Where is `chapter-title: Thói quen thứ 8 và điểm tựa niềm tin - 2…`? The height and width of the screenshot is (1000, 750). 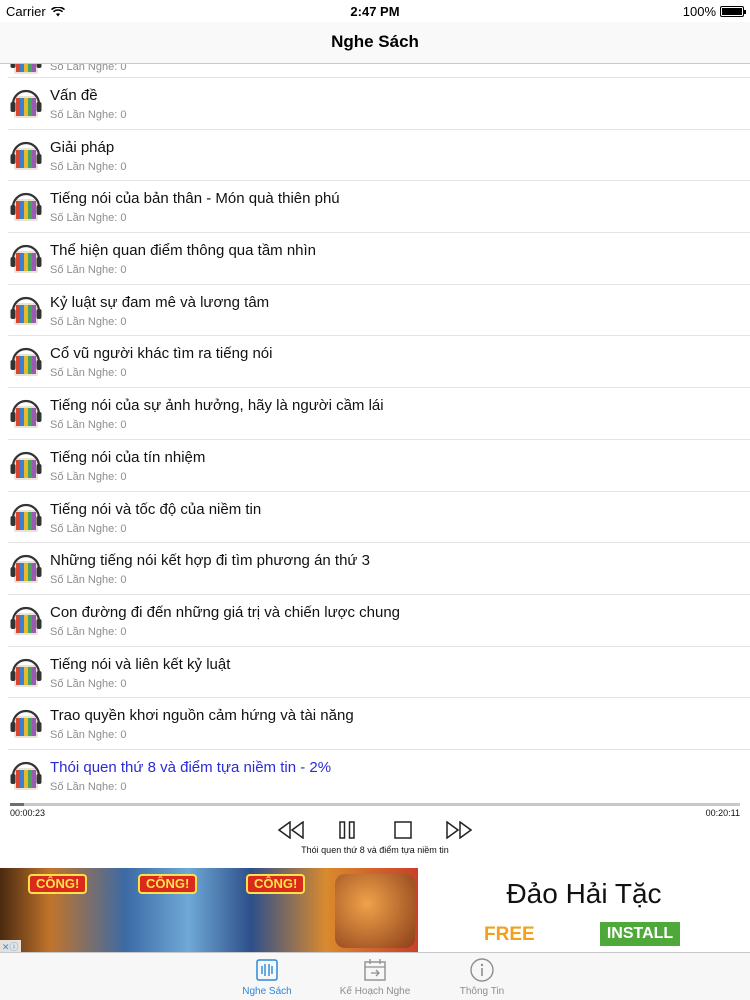
chapter-title: Thói quen thứ 8 và điểm tựa niềm tin - 2… is located at coordinates (191, 767).